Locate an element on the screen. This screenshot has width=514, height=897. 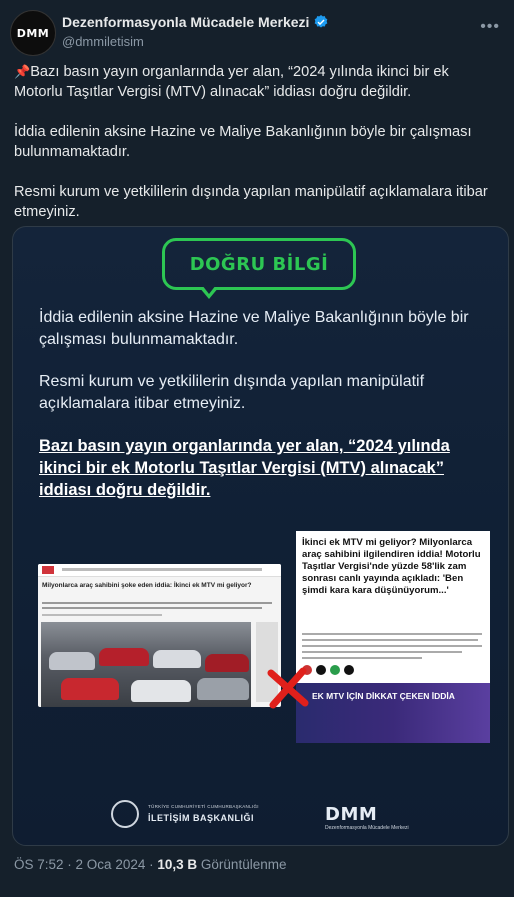
author-display-name: Dezenformasyonla Mücadele Merkezi is located at coordinates (185, 22).